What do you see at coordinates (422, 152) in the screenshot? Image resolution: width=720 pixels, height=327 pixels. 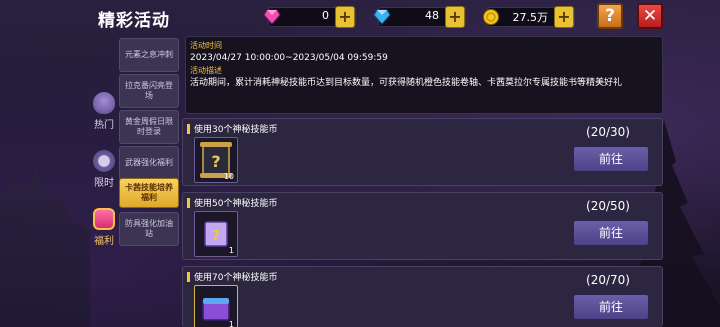 I see `task-card: 使用30个神秘技能币 (20/30) ? 10 前往` at bounding box center [422, 152].